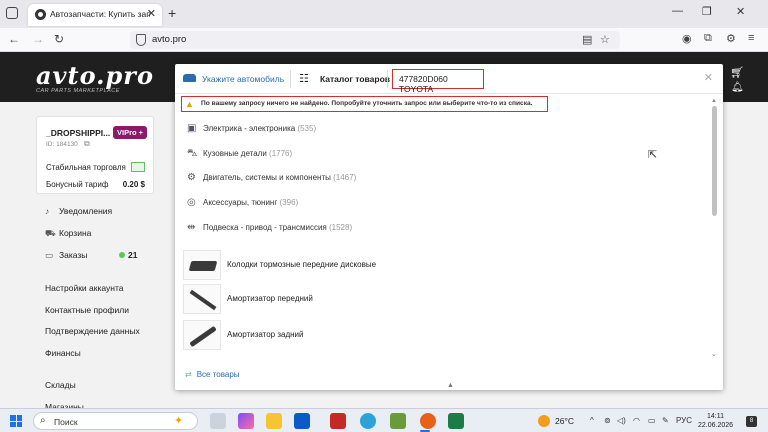  Describe the element at coordinates (133, 184) in the screenshot. I see `bonus-value: 0.20 $` at that location.